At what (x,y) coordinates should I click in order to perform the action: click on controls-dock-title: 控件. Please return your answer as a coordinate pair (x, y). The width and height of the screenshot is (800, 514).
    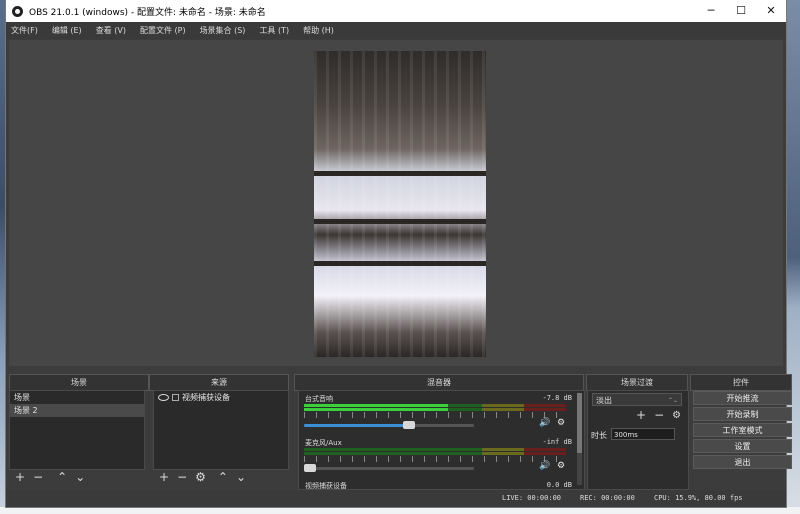
    Looking at the image, I should click on (741, 382).